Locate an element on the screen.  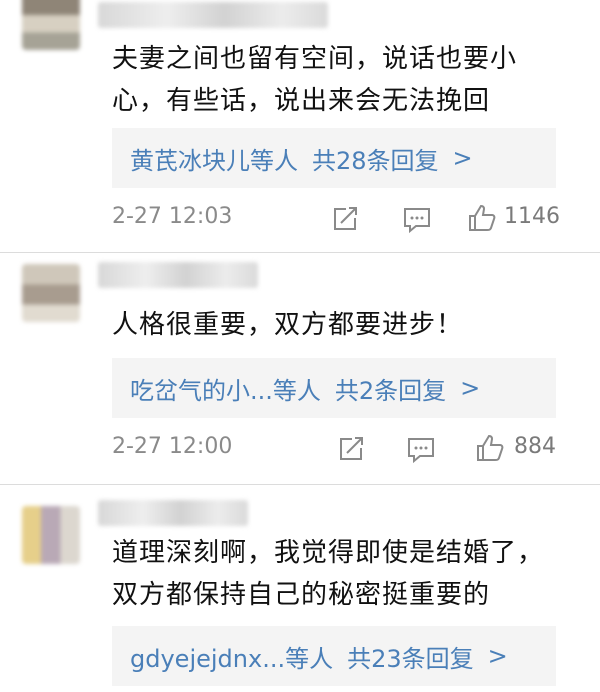
reply-summary-link: 吃岔气的小...等人 共2条回复 > is located at coordinates (334, 388).